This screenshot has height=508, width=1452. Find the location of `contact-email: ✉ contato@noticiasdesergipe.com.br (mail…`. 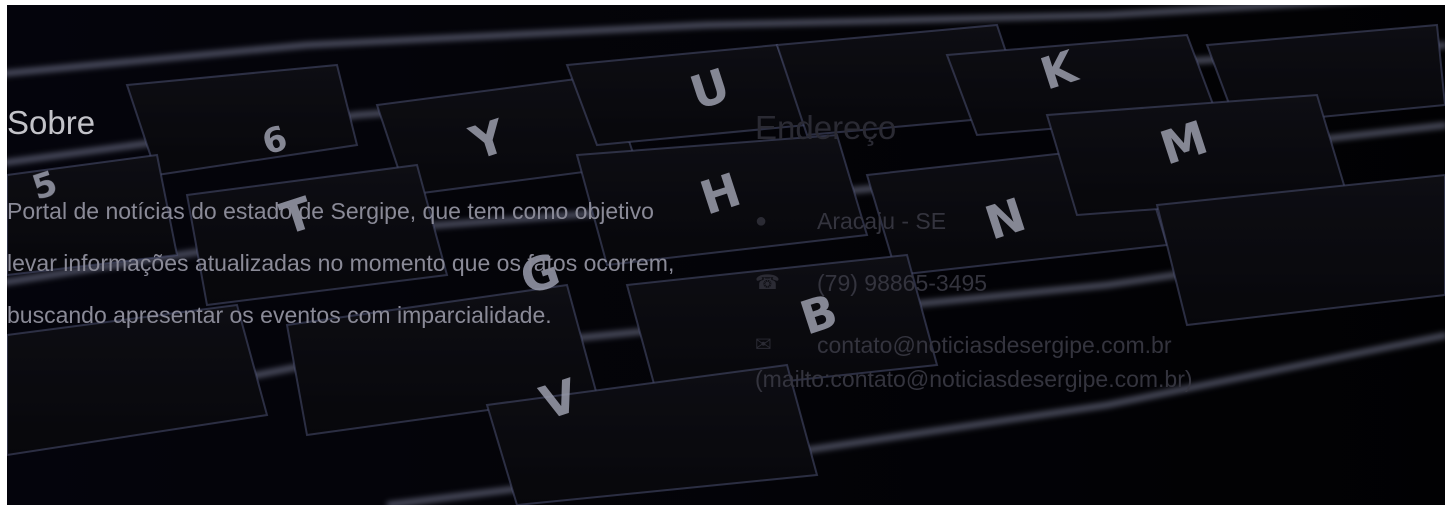

contact-email: ✉ contato@noticiasdesergipe.com.br (mail… is located at coordinates (1015, 362).